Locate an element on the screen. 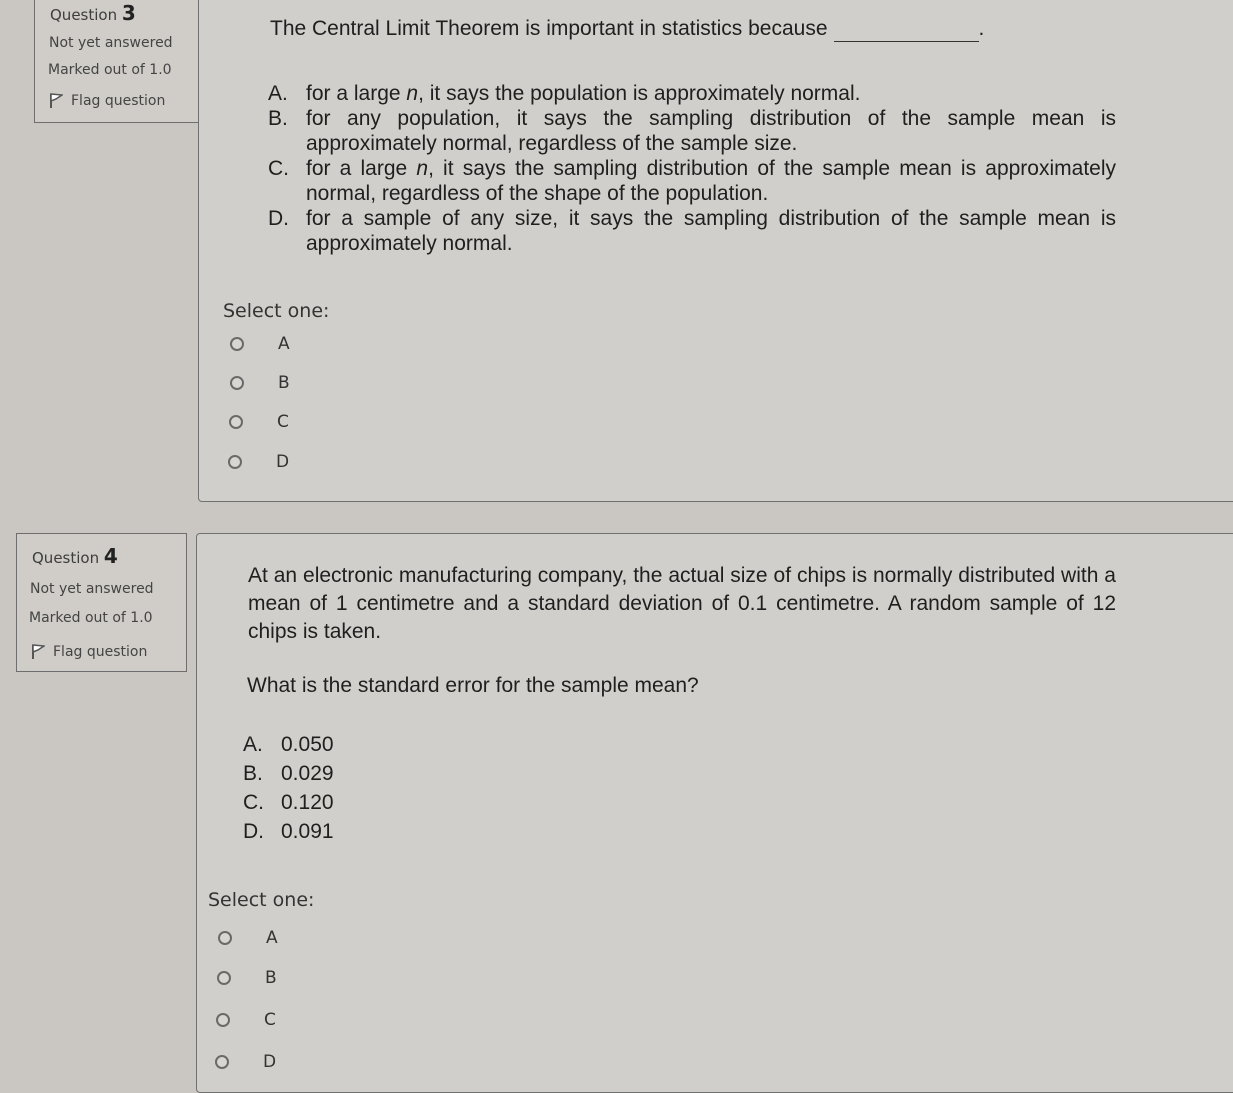 The height and width of the screenshot is (1093, 1233). question-number: Question 3 is located at coordinates (93, 13).